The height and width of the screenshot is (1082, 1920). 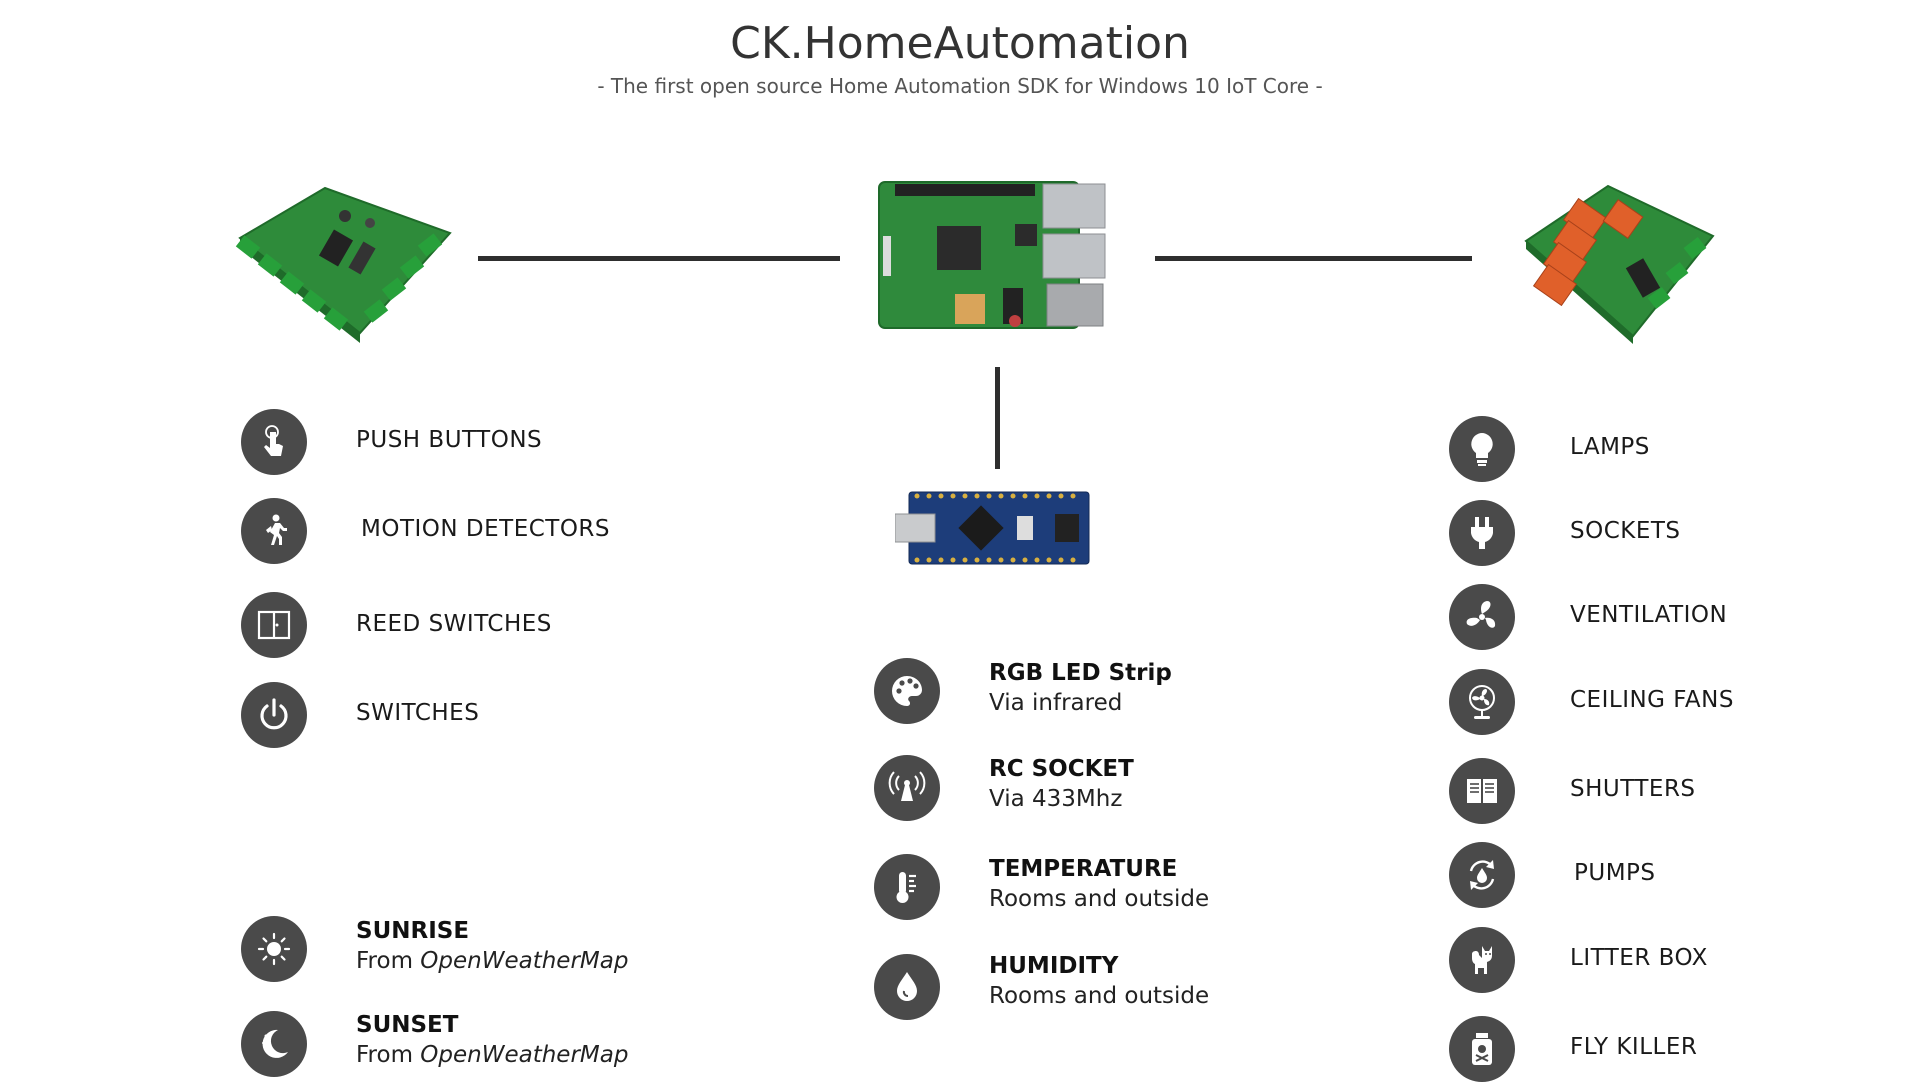 I want to click on power-icon, so click(x=274, y=714).